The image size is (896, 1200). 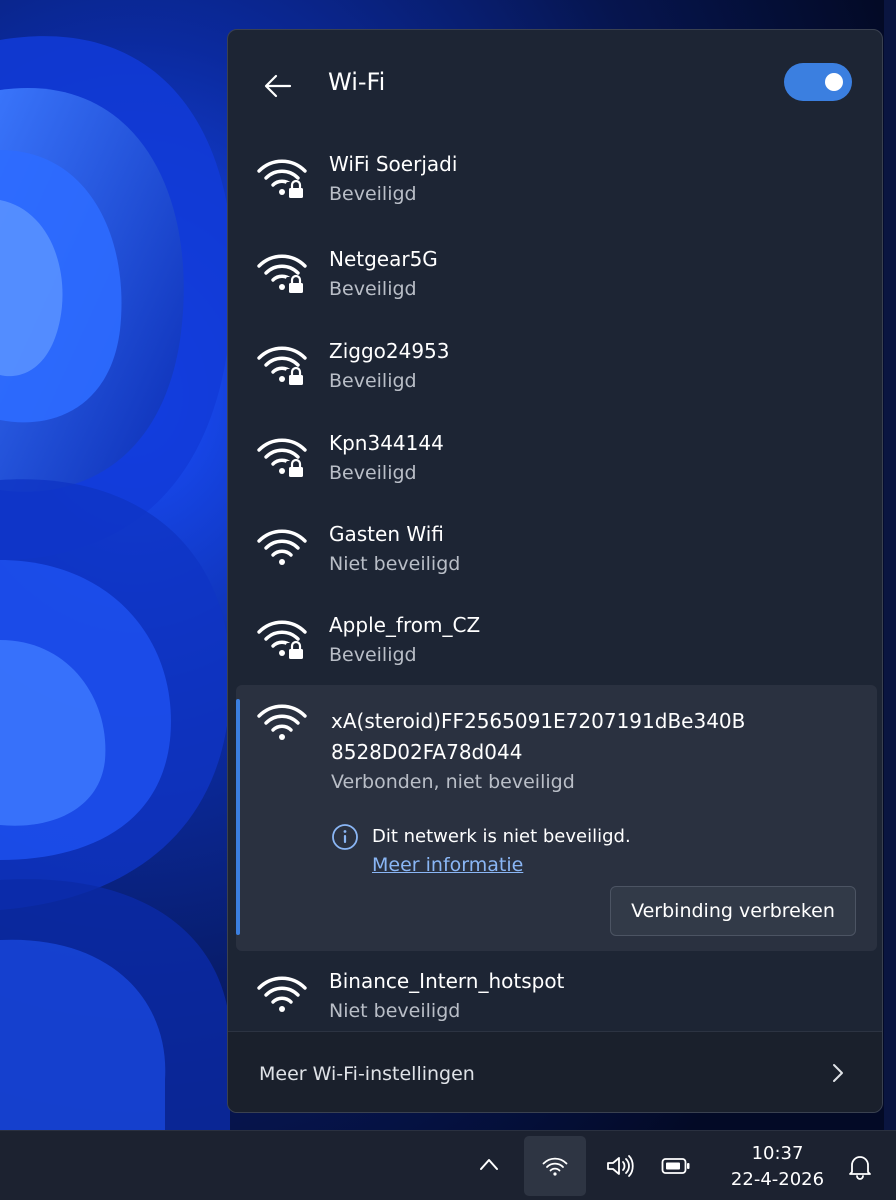 I want to click on network-name: Gasten Wifi, so click(x=386, y=534).